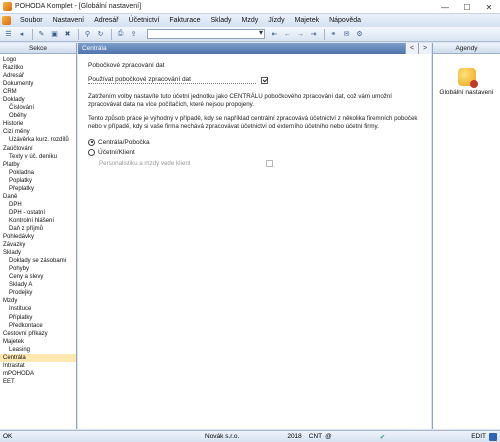 The image size is (500, 442). What do you see at coordinates (38, 342) in the screenshot?
I see `sidebar-item-35: Majetek` at bounding box center [38, 342].